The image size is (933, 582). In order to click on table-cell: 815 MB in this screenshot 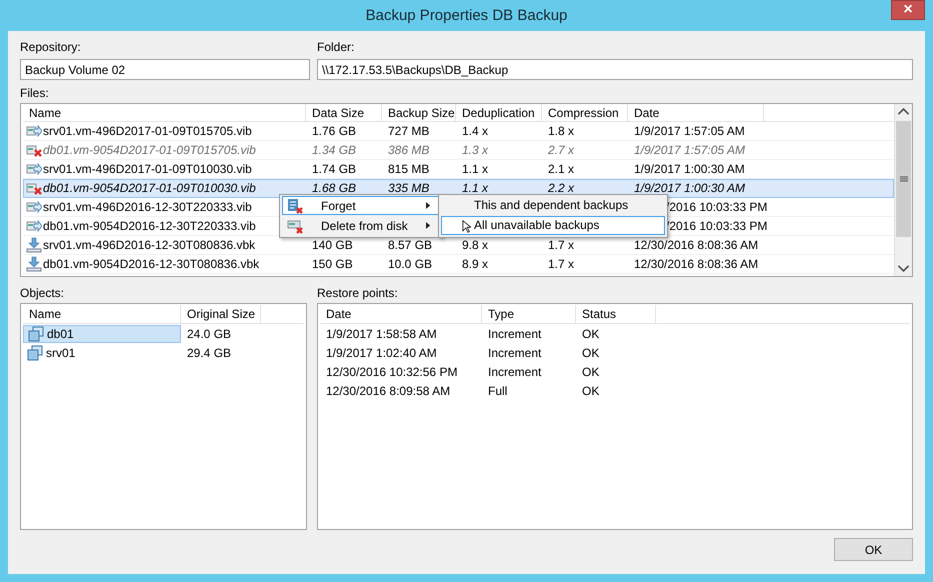, I will do `click(409, 169)`.